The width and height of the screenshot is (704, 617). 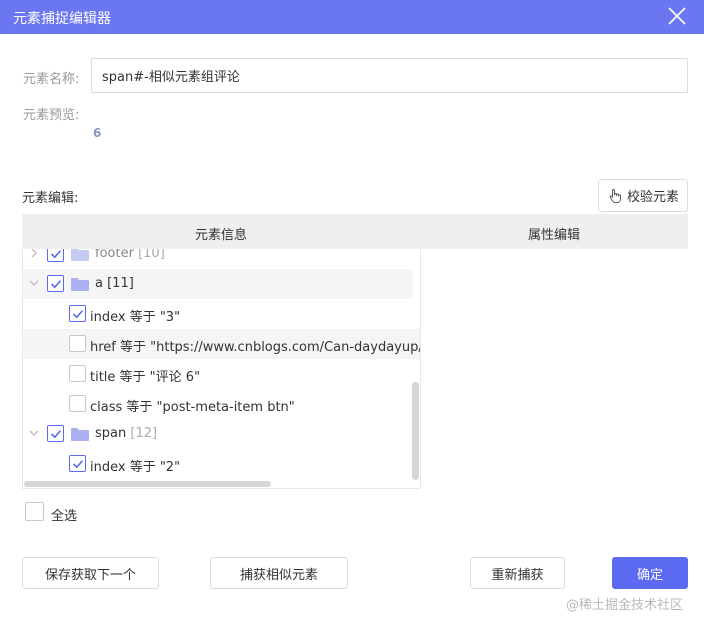 I want to click on column-element-info: 元素信息, so click(x=220, y=235).